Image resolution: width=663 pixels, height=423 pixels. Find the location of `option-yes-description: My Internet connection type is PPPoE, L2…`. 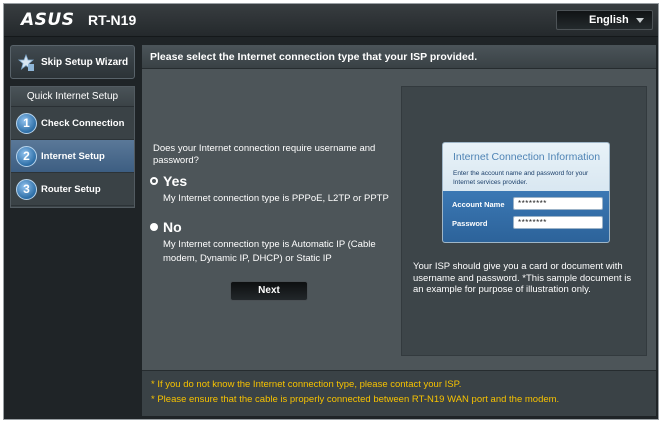

option-yes-description: My Internet connection type is PPPoE, L2… is located at coordinates (276, 198).